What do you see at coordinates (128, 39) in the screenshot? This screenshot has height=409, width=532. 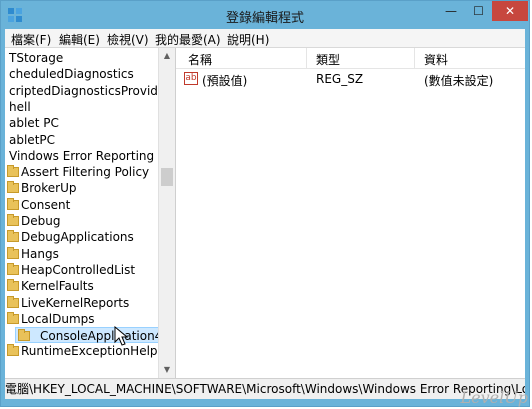 I see `menu-view: 檢視(V)` at bounding box center [128, 39].